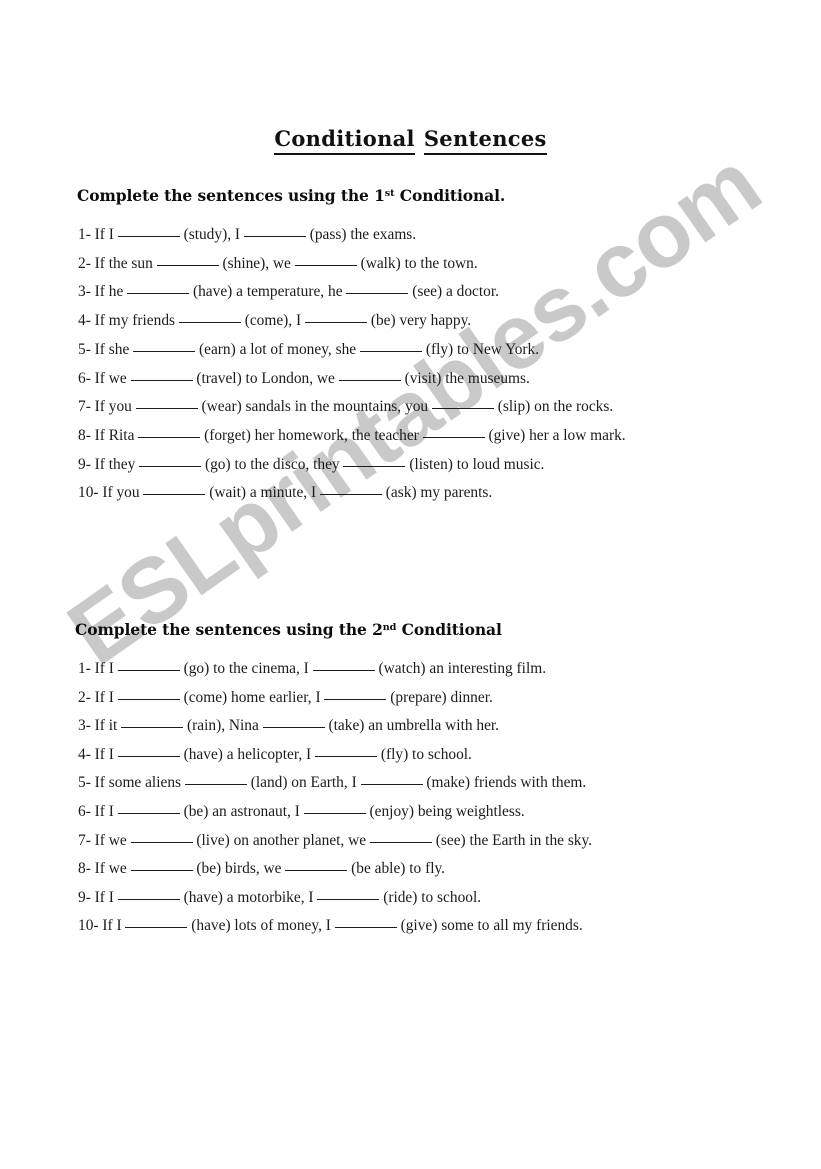 This screenshot has width=821, height=1169. What do you see at coordinates (231, 195) in the screenshot?
I see `section-heading-prefix: Complete the sentences using the 1` at bounding box center [231, 195].